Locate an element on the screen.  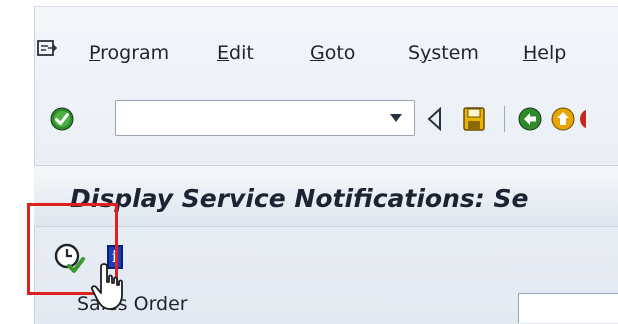
menu-help: Help is located at coordinates (544, 53).